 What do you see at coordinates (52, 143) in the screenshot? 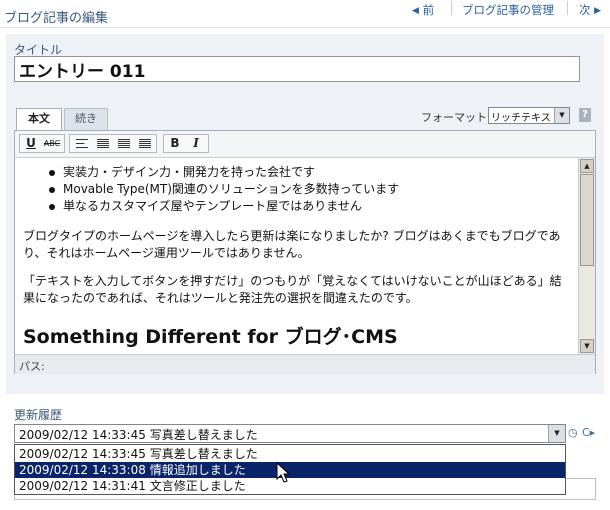
I see `strikethrough-button: ABC` at bounding box center [52, 143].